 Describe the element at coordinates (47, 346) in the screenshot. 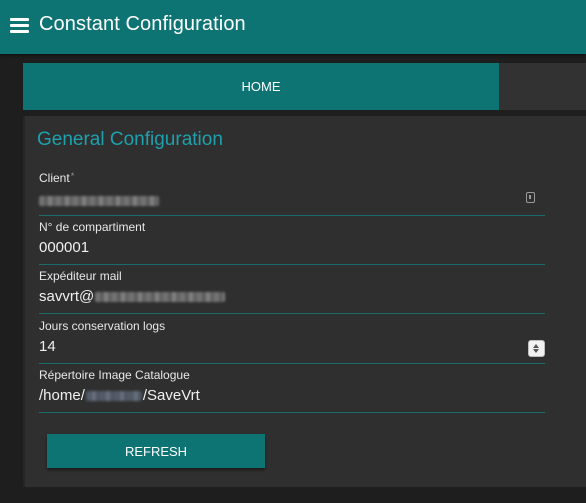

I see `logs-value: 14` at that location.